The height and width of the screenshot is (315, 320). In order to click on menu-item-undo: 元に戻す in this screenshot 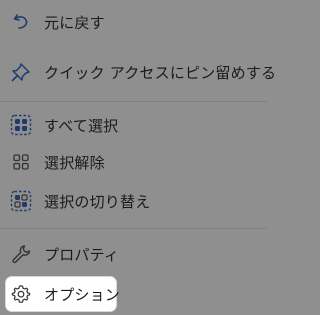, I will do `click(126, 22)`.